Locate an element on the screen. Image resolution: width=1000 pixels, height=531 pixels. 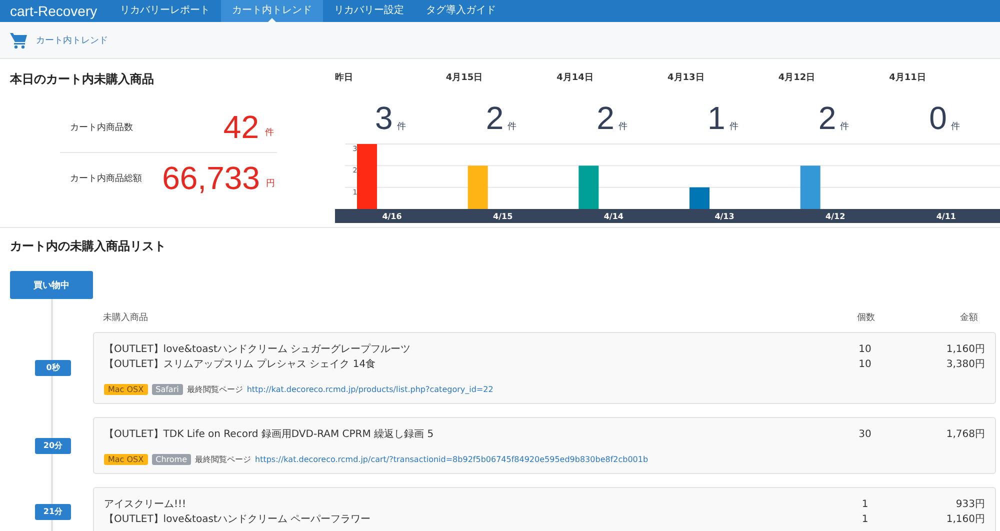
day-label: 4月13日 is located at coordinates (687, 78).